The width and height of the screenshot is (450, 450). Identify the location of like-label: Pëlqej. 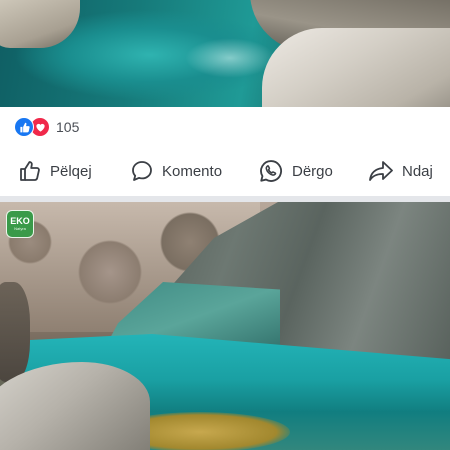
(71, 171).